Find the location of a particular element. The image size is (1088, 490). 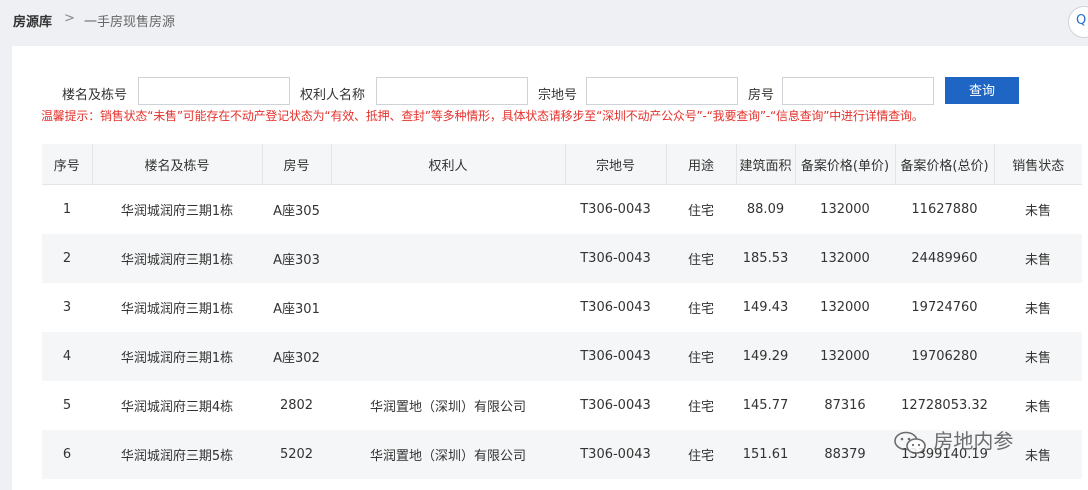

col-header-building: 楼名及栋号 is located at coordinates (177, 164).